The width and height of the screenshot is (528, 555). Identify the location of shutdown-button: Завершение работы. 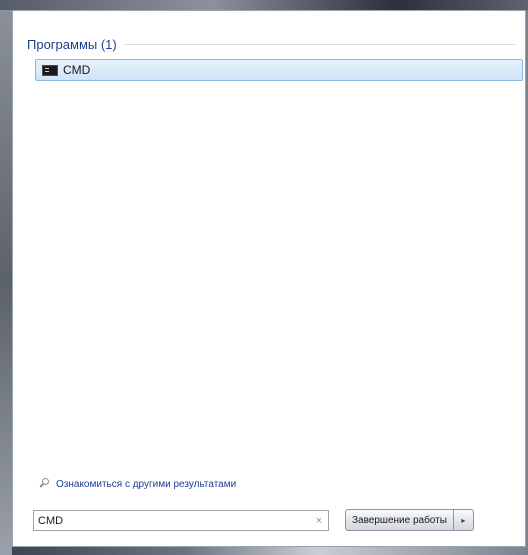
(399, 520).